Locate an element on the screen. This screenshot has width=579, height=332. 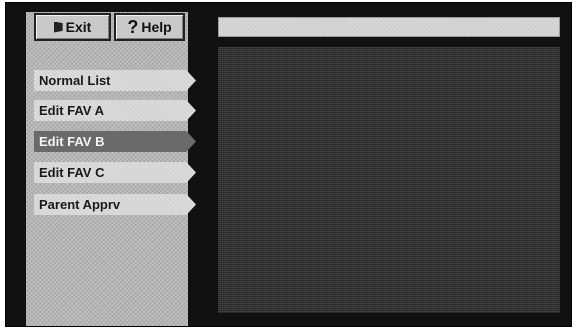
menu-item-label: Edit FAV B is located at coordinates (72, 141).